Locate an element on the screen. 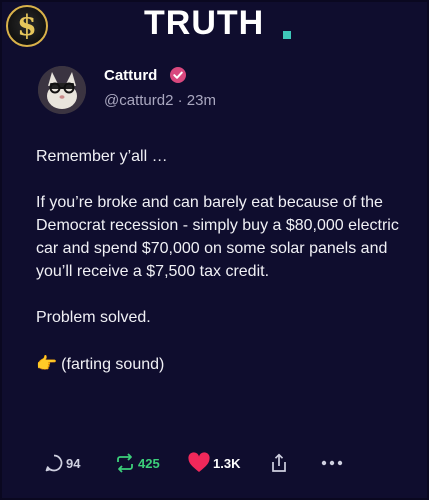  cat-avatar-icon is located at coordinates (62, 90).